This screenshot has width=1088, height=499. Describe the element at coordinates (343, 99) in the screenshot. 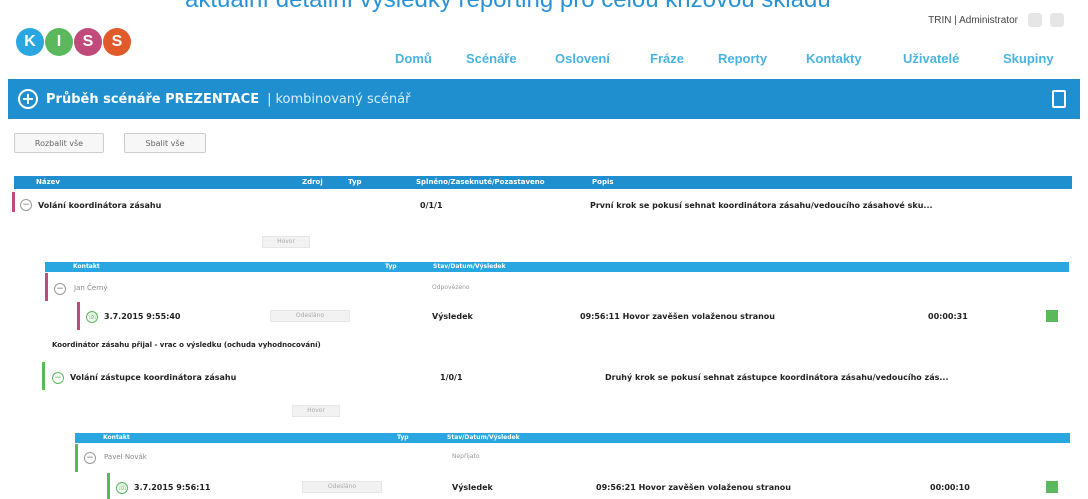

I see `page-subtitle: kombinovaný scénář` at that location.